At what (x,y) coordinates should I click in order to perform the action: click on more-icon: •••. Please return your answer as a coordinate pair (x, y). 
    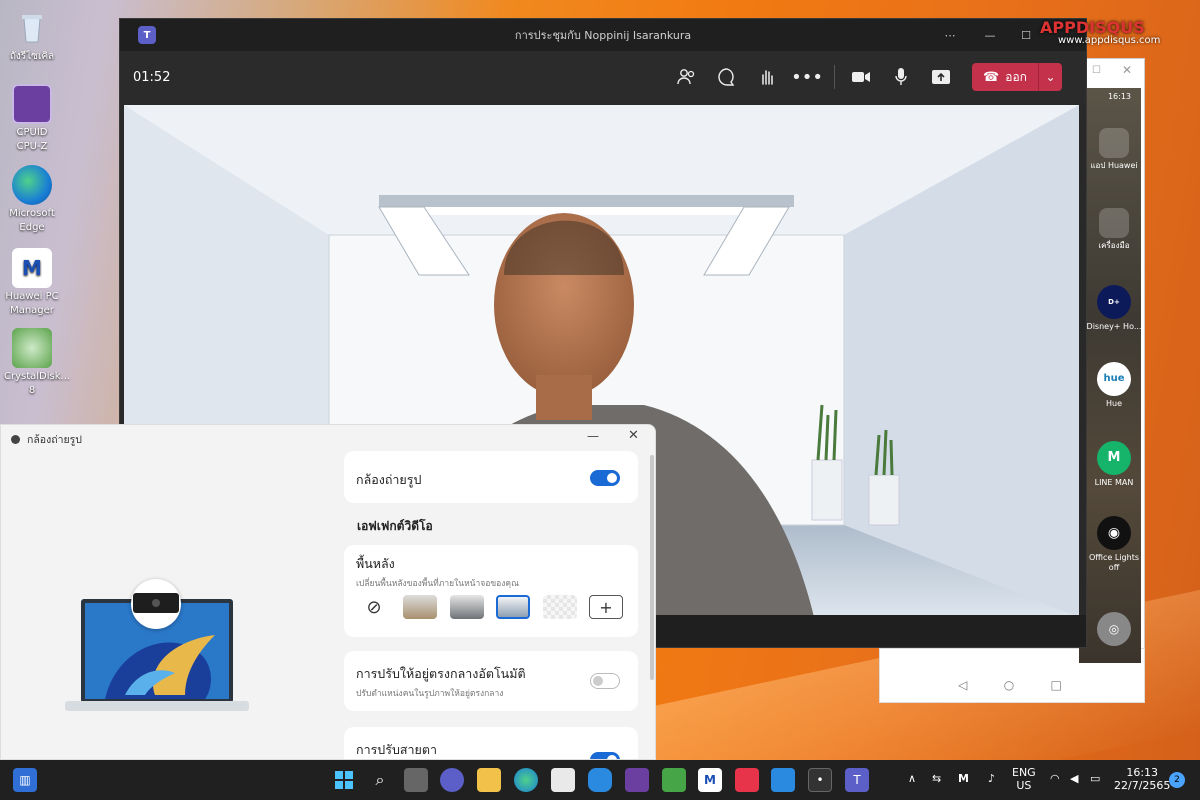
    Looking at the image, I should click on (807, 77).